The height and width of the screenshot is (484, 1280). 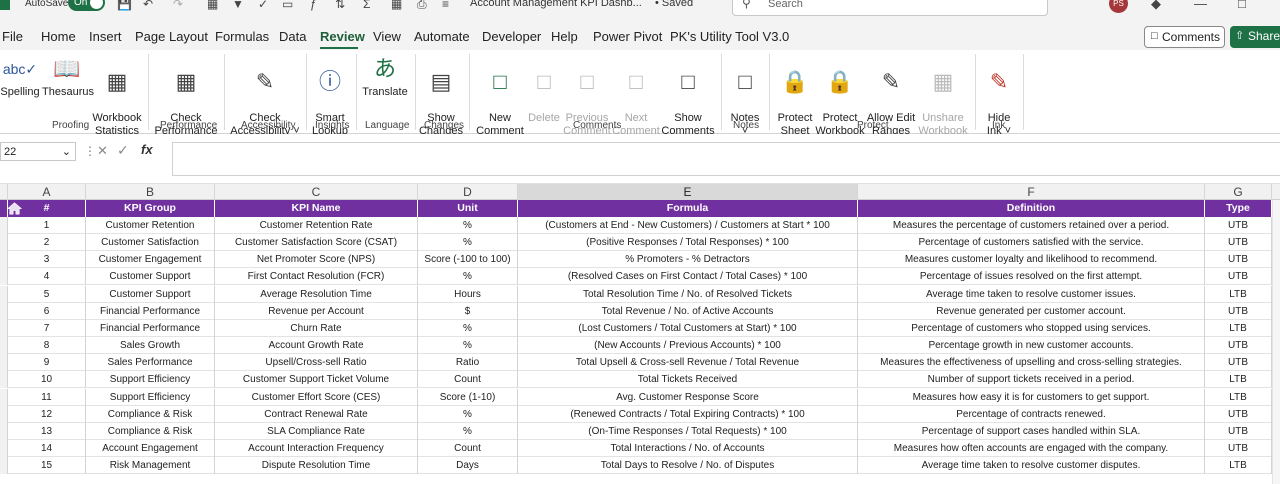 What do you see at coordinates (47, 466) in the screenshot?
I see `cell-number: 15` at bounding box center [47, 466].